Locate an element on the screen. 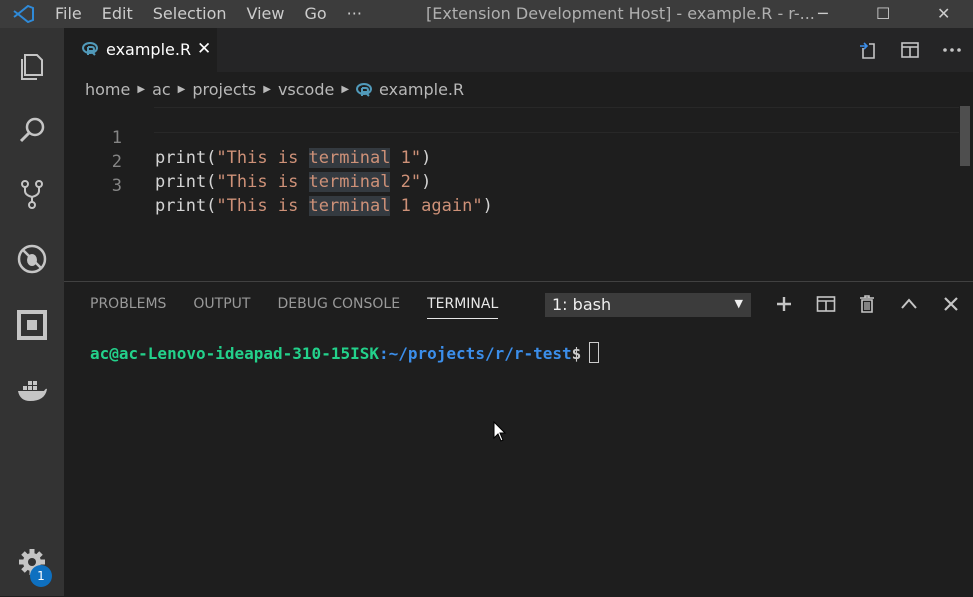 The image size is (973, 597). tab-debug-console: DEBUG CONSOLE is located at coordinates (338, 307).